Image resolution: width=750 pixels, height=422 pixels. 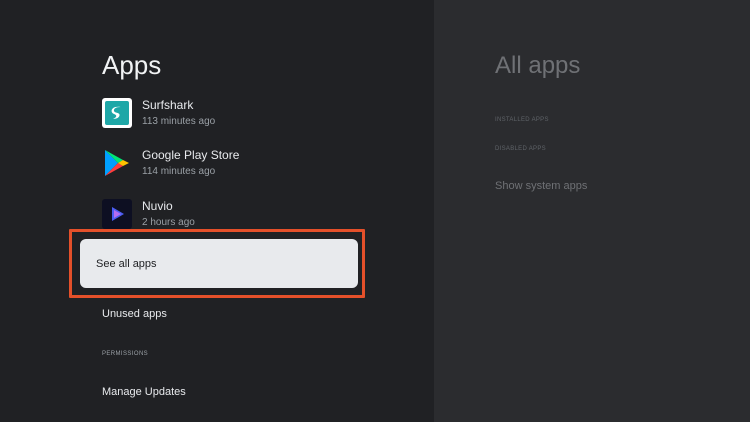 What do you see at coordinates (541, 186) in the screenshot?
I see `show-system-apps-item: Show system apps` at bounding box center [541, 186].